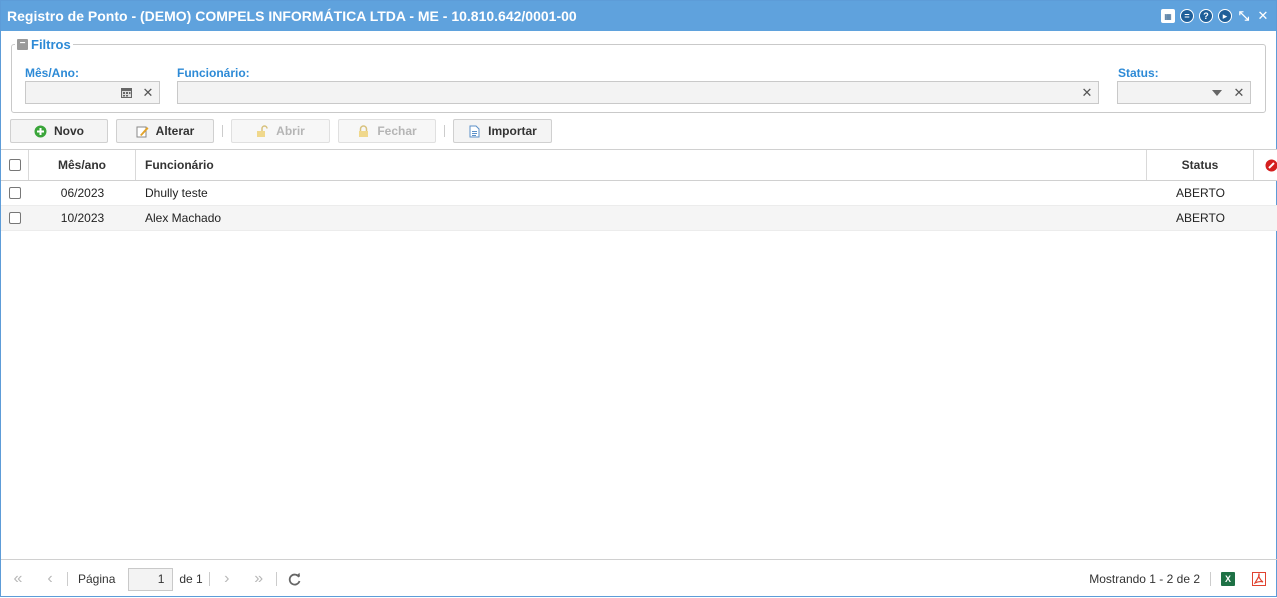  I want to click on alterar-button: Alterar, so click(165, 131).